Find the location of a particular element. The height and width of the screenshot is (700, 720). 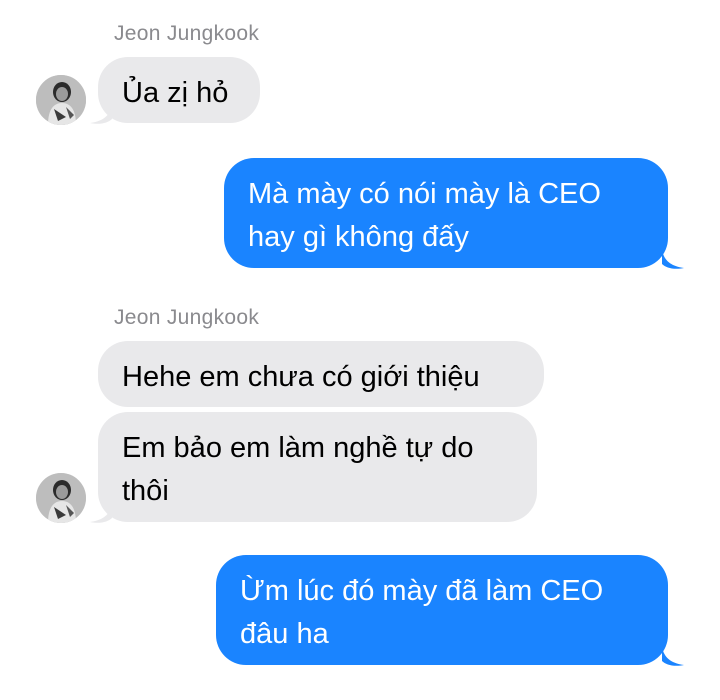

message-text-line-1: Mà mày có nói mày là CEO is located at coordinates (424, 194).